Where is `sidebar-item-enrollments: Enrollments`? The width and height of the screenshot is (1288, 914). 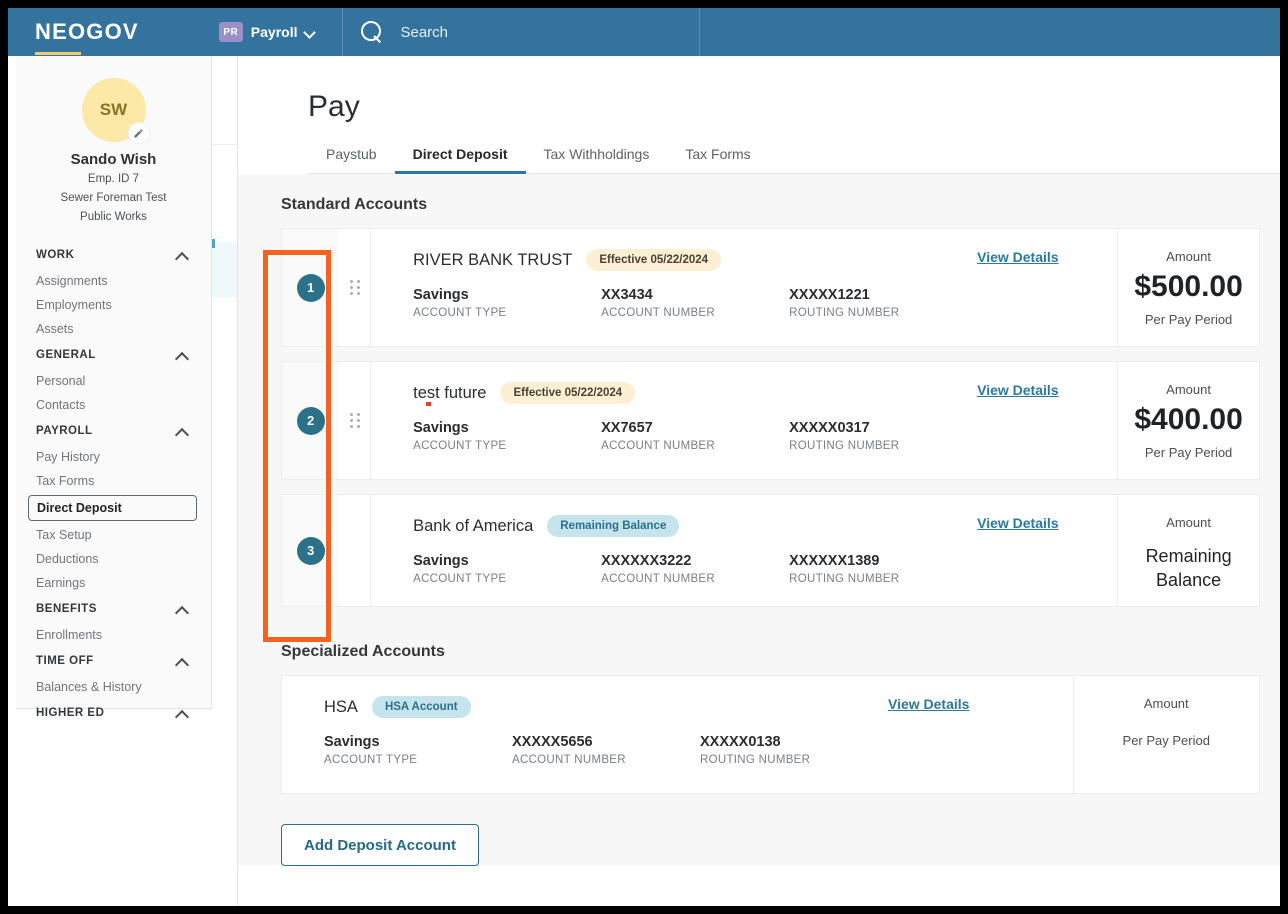
sidebar-item-enrollments: Enrollments is located at coordinates (113, 635).